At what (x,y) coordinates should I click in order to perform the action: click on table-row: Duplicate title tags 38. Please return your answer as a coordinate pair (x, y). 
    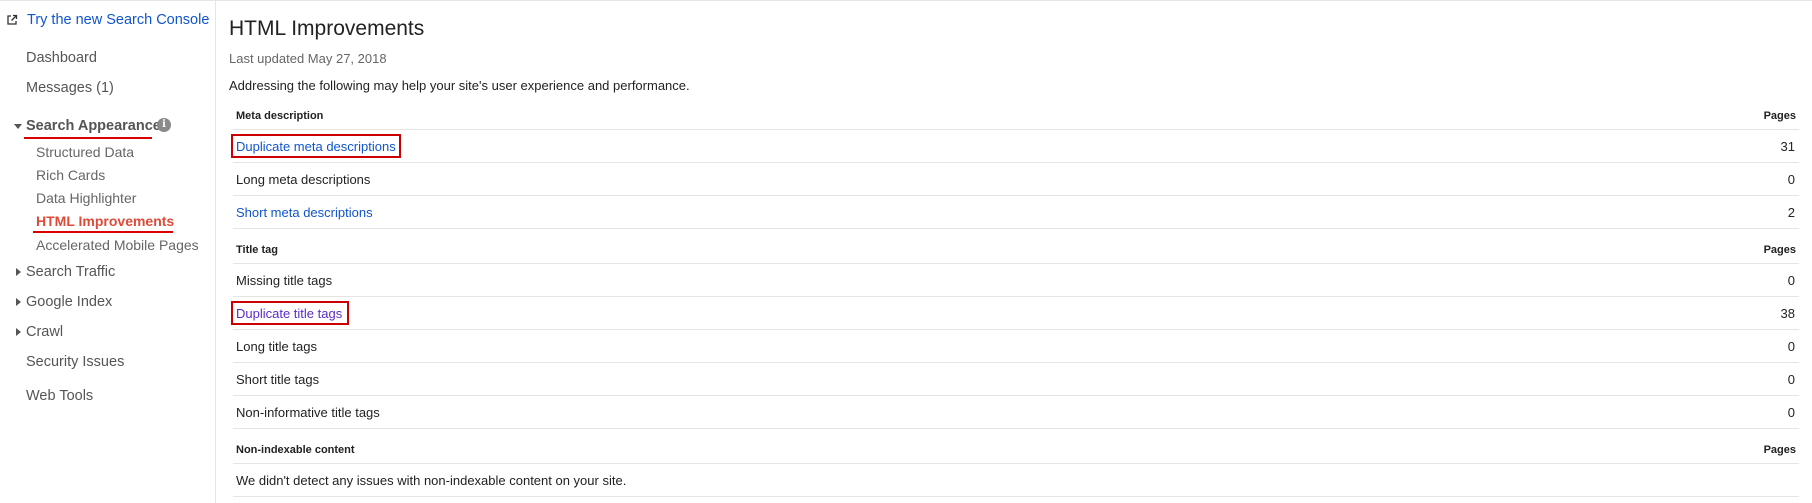
    Looking at the image, I should click on (1016, 313).